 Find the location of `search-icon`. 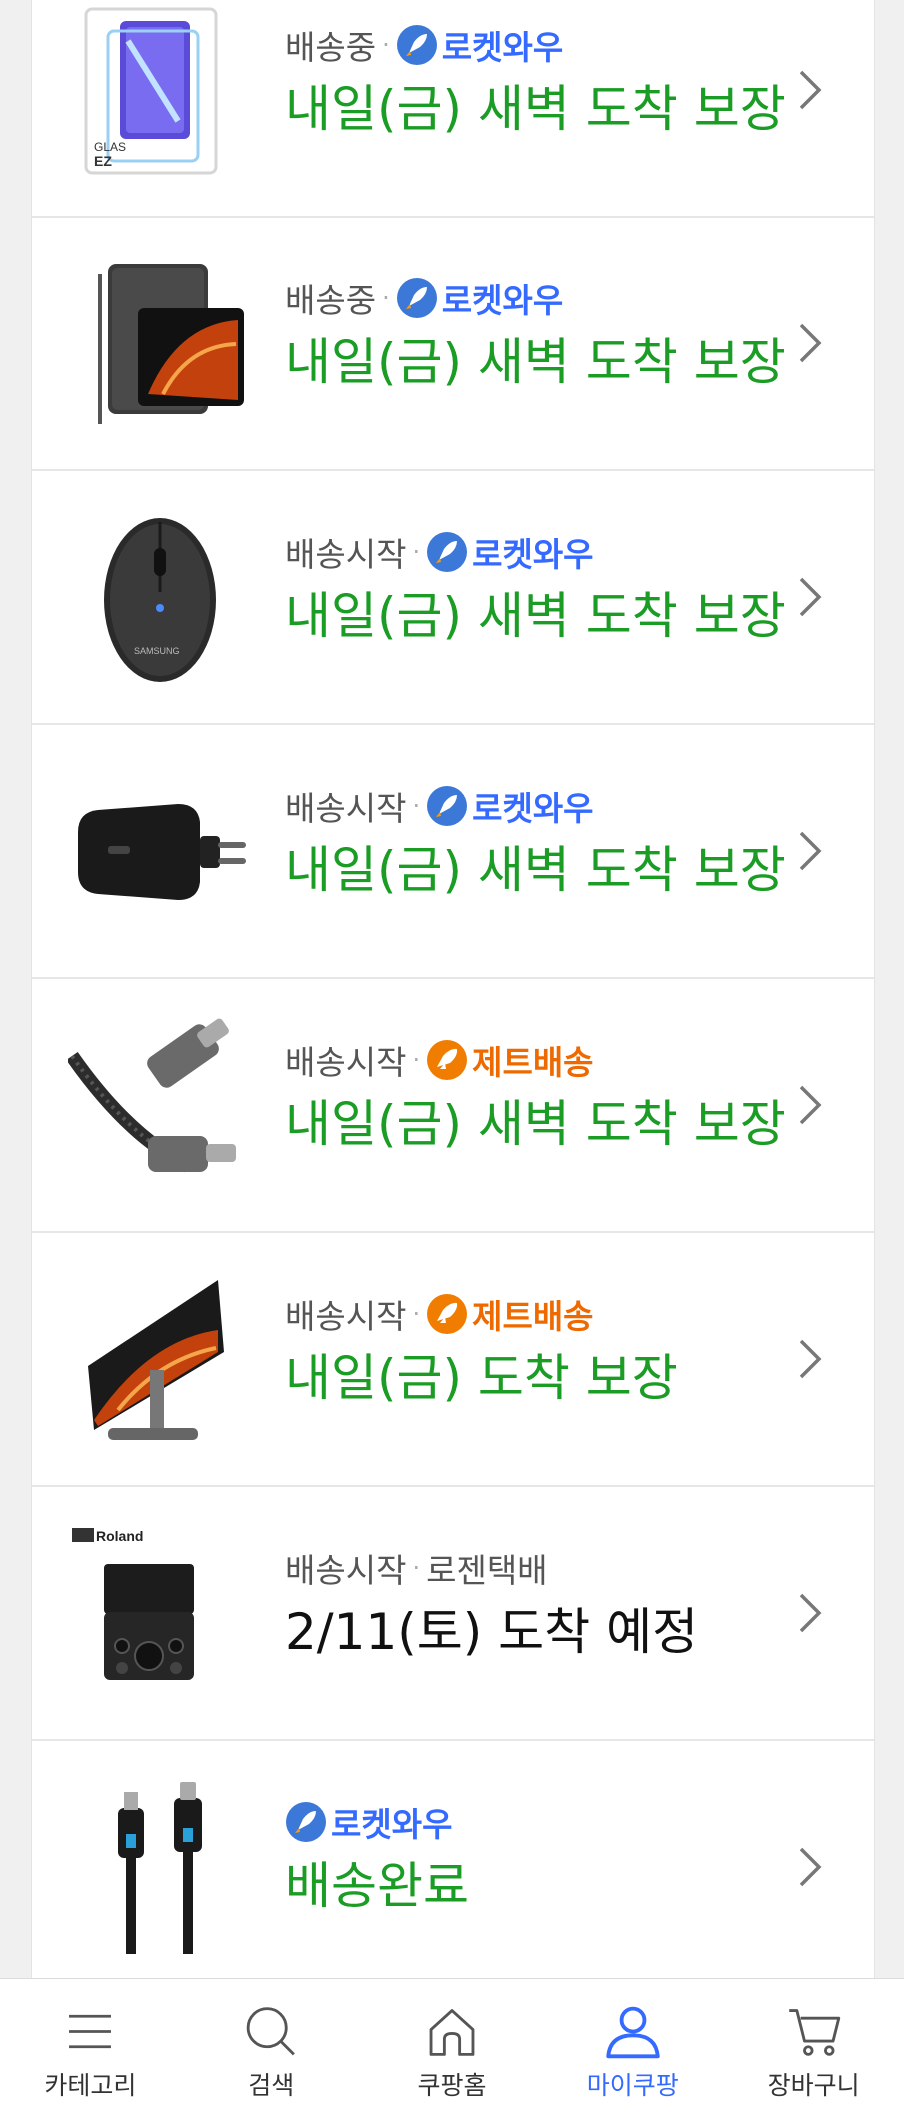

search-icon is located at coordinates (271, 2031).